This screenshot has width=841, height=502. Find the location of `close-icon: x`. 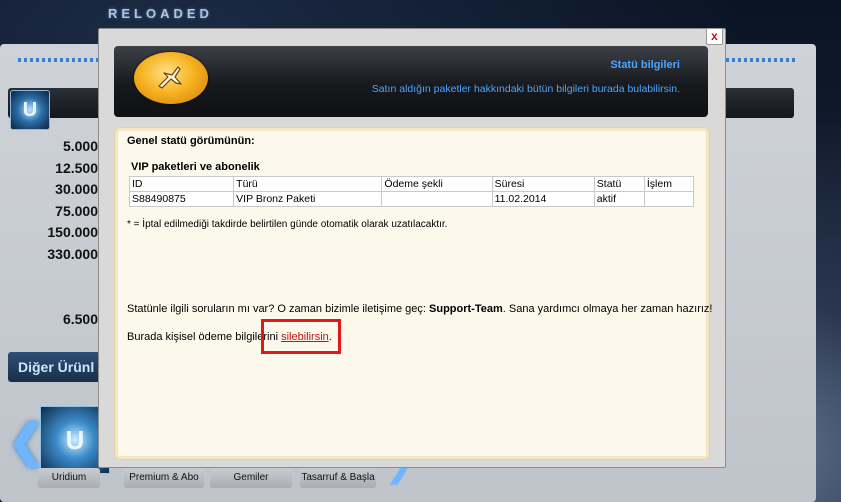

close-icon: x is located at coordinates (714, 36).